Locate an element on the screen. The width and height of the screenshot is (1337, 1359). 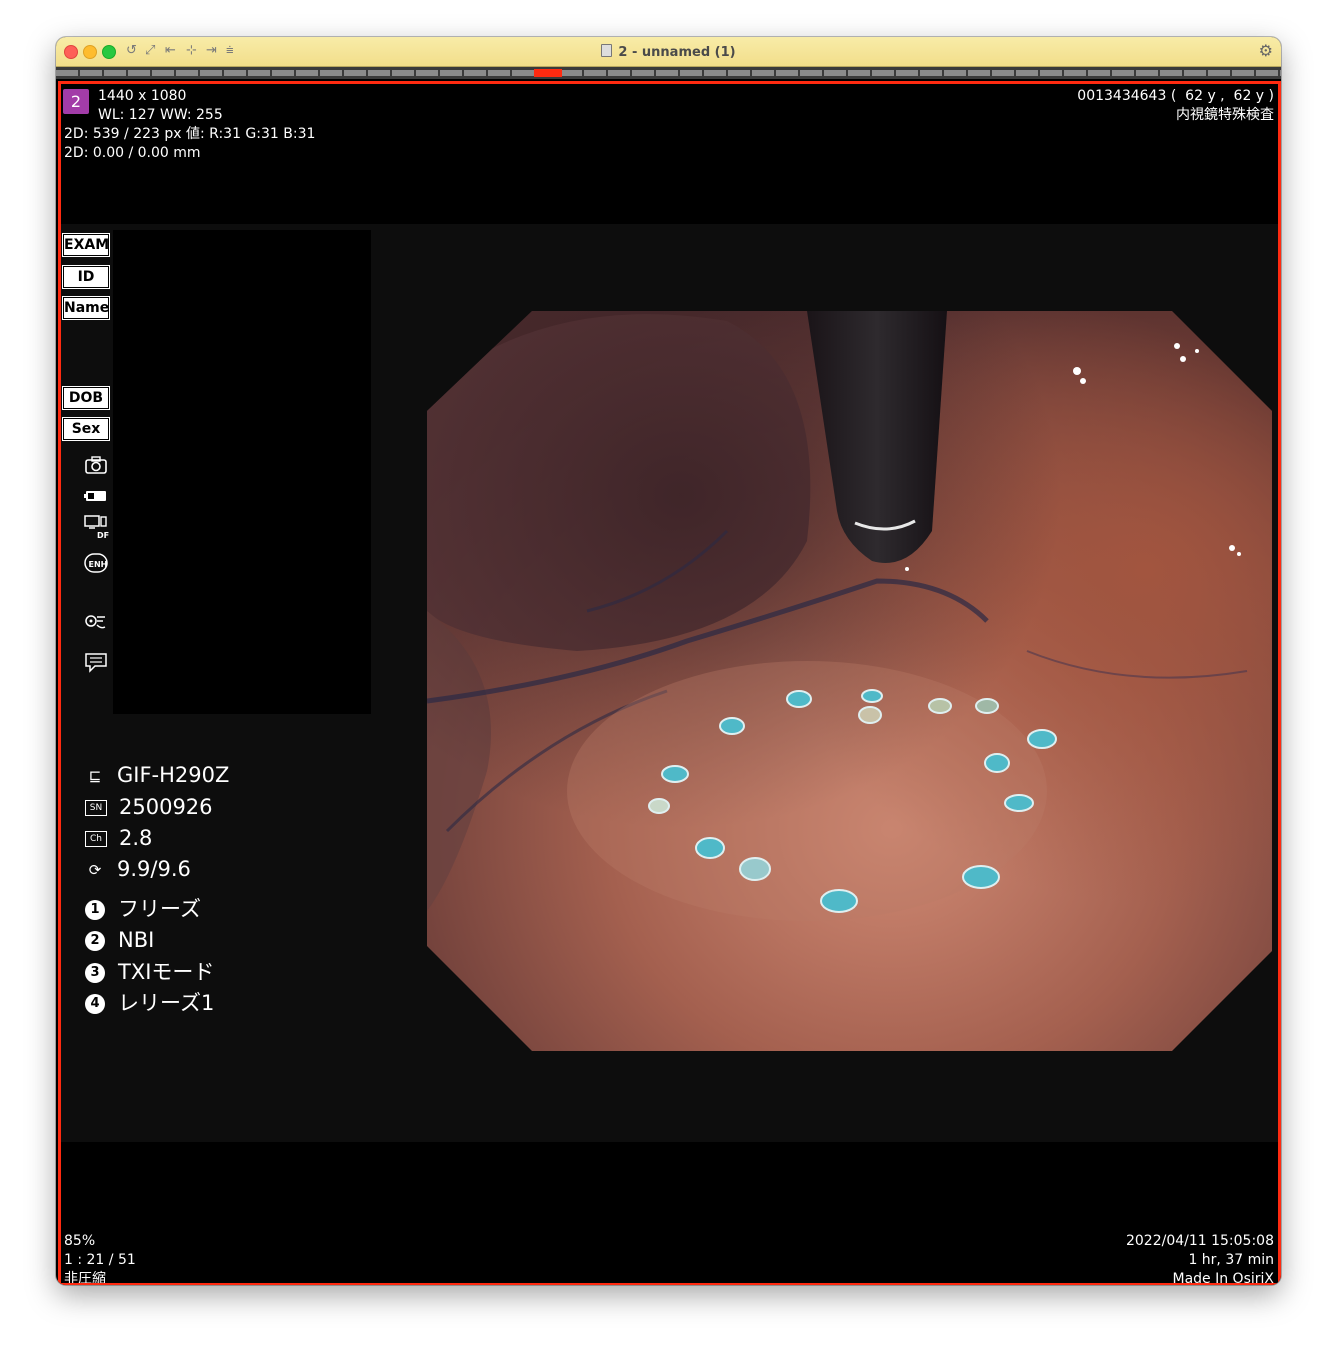
sex-label: Sex is located at coordinates (86, 429).